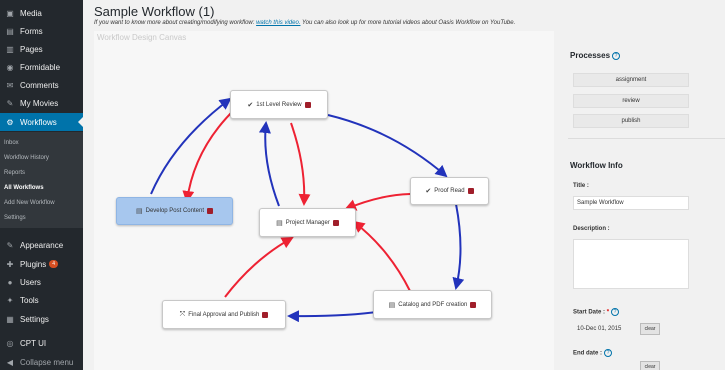  What do you see at coordinates (631, 203) in the screenshot?
I see `title-input: Sample Workflow` at bounding box center [631, 203].